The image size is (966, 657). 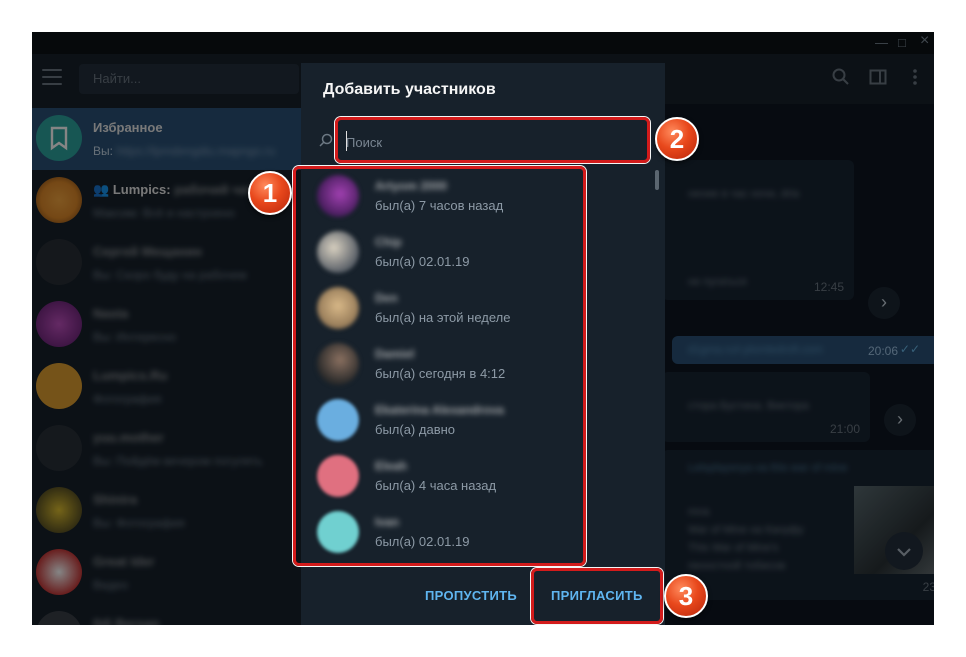 What do you see at coordinates (270, 193) in the screenshot?
I see `step-marker-1: 1` at bounding box center [270, 193].